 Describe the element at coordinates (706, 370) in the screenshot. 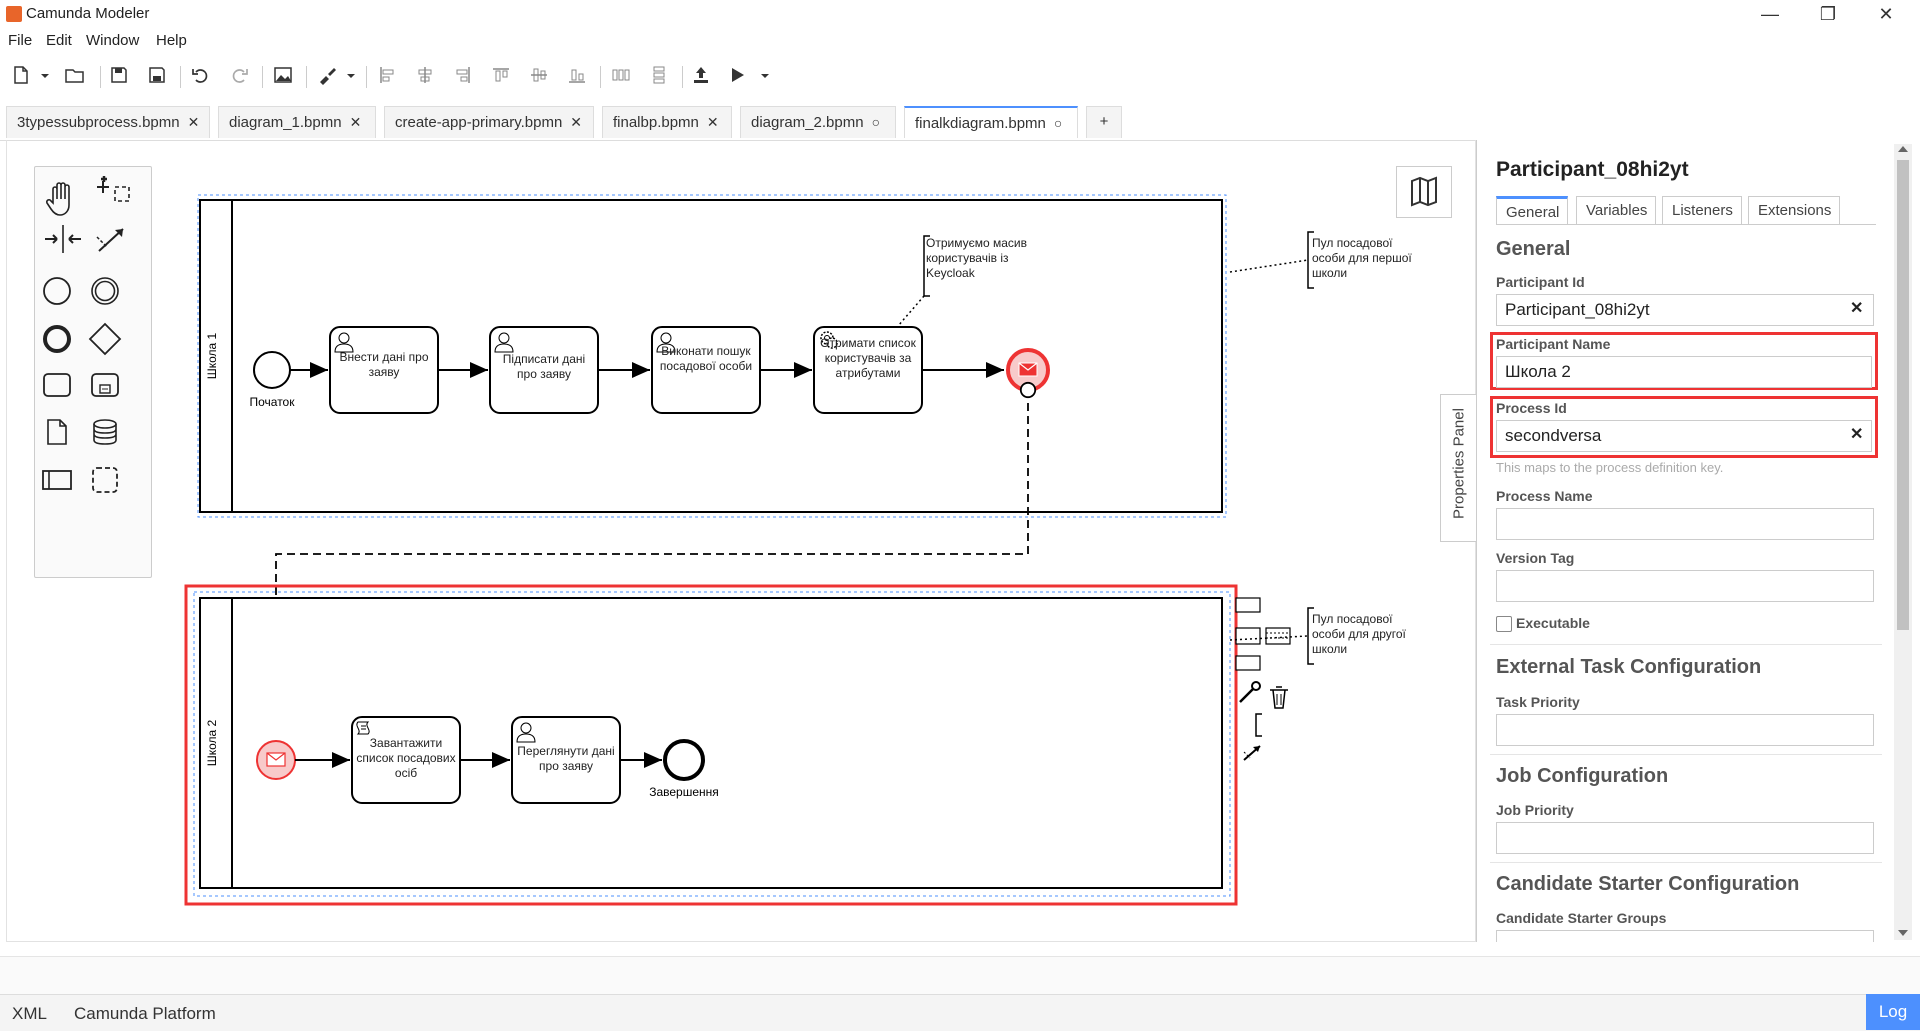

I see `user-task: Виконати пошук посадової особи` at that location.